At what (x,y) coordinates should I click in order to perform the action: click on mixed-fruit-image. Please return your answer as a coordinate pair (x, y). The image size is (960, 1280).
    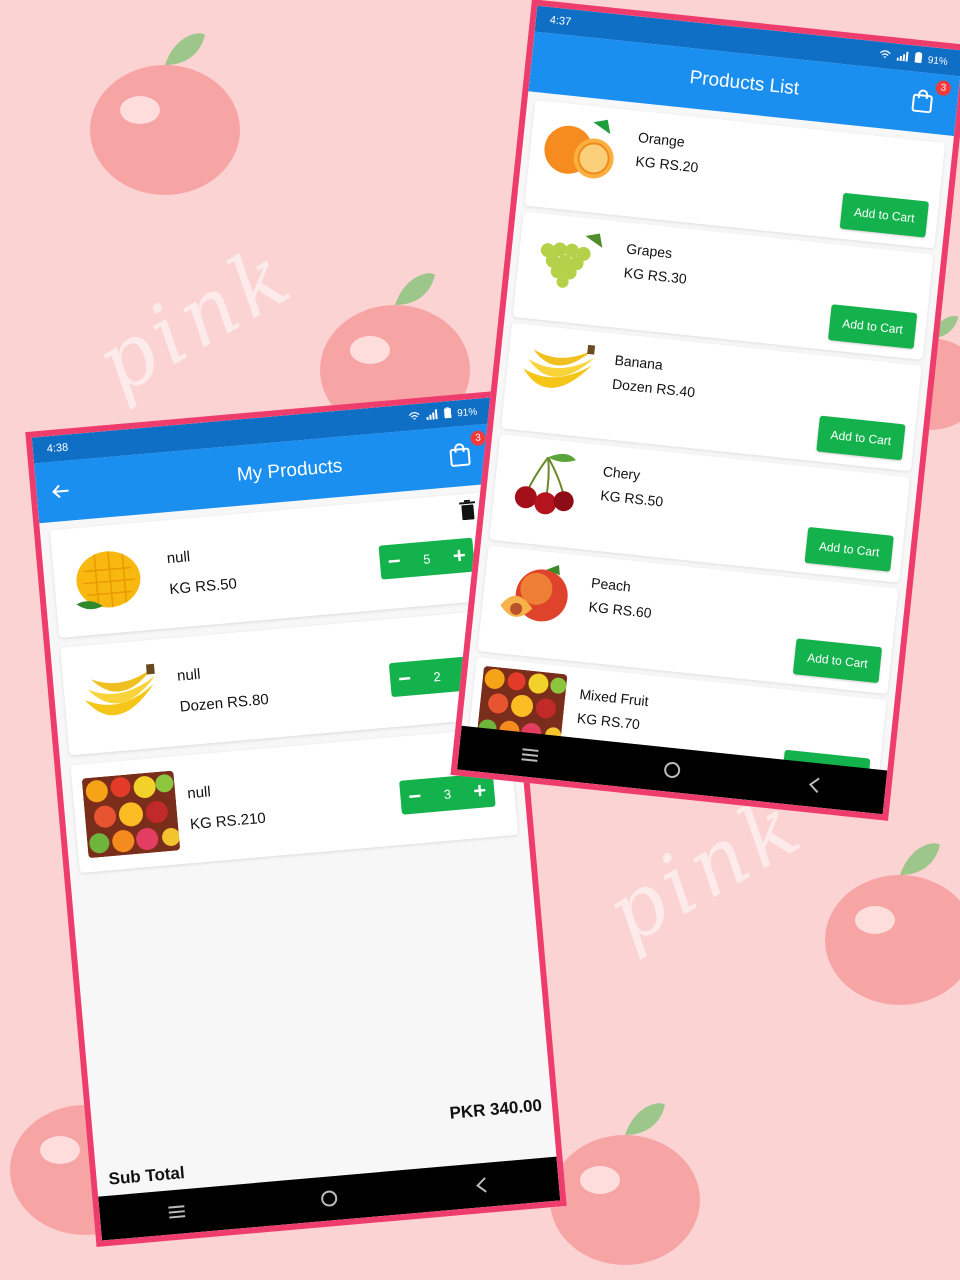
    Looking at the image, I should click on (131, 814).